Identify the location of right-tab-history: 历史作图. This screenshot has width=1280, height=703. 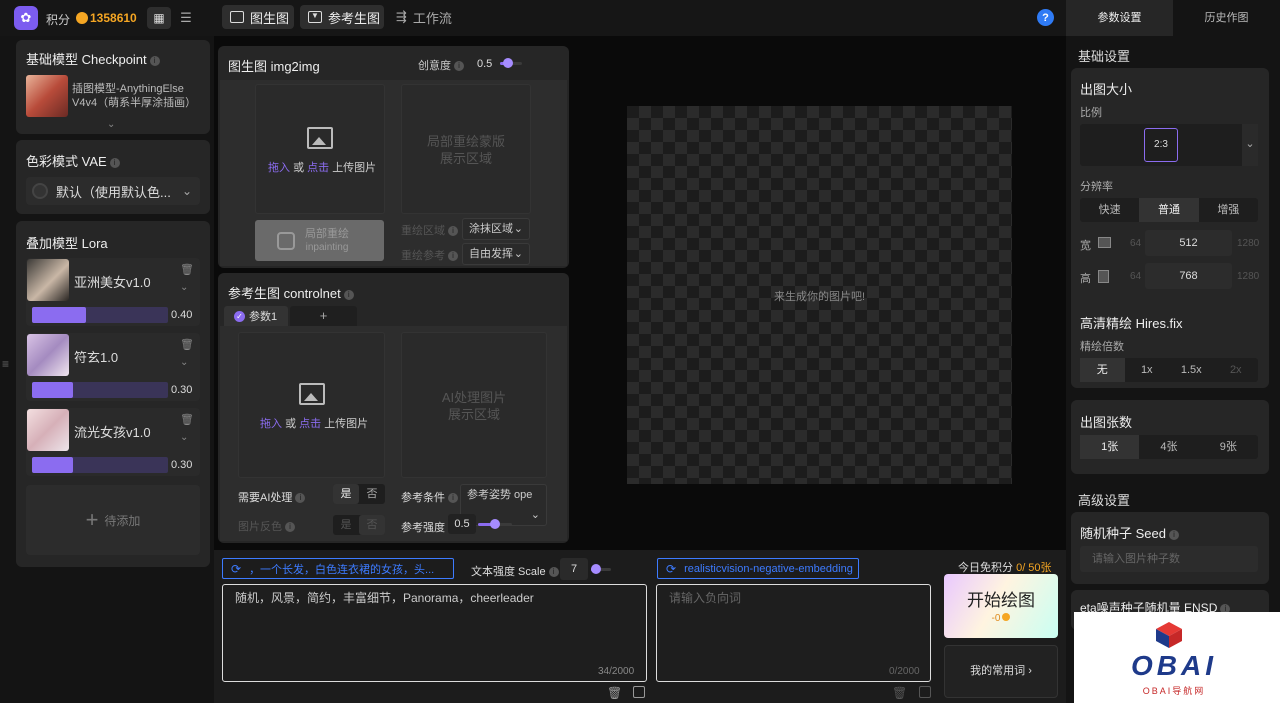
(1226, 18).